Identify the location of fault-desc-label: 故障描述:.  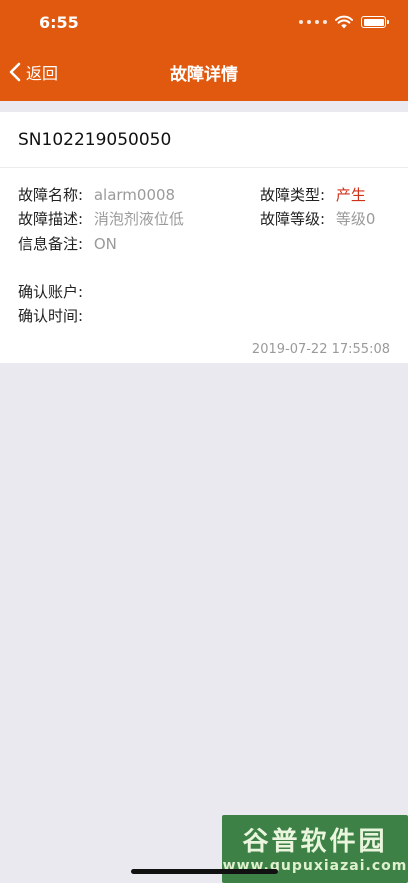
(51, 219).